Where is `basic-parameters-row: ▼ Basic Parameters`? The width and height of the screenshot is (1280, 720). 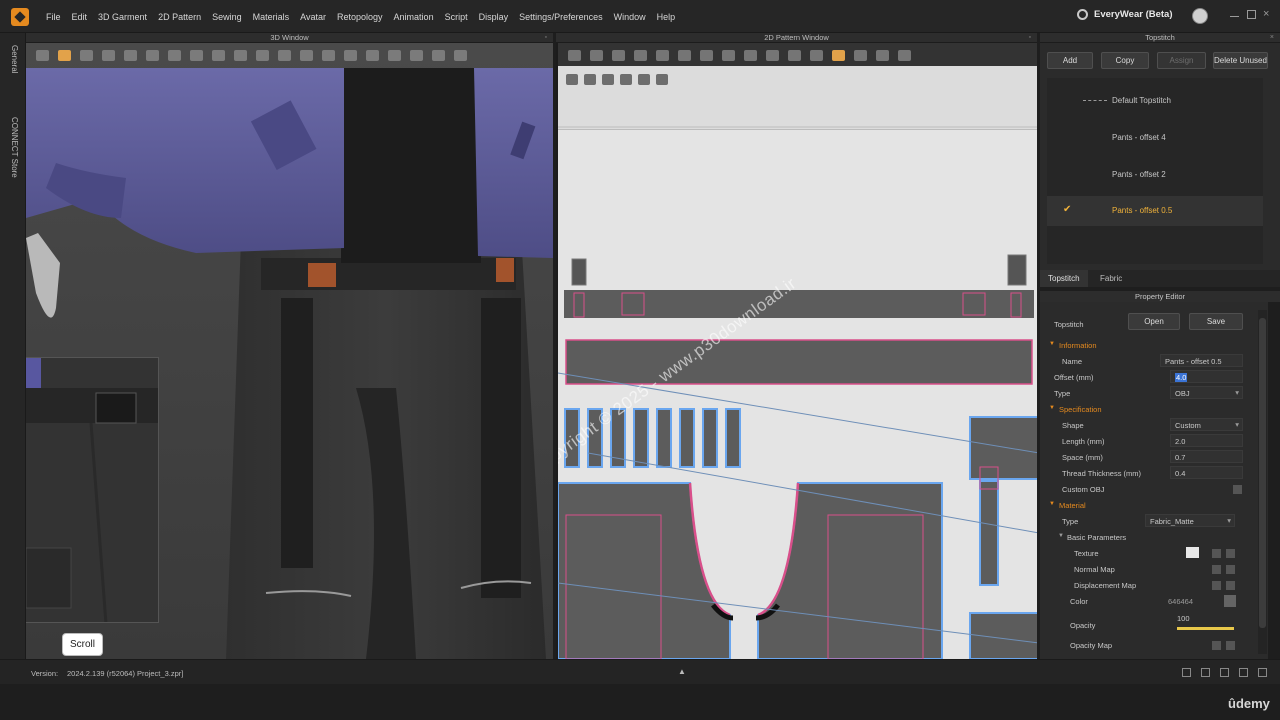 basic-parameters-row: ▼ Basic Parameters is located at coordinates (1154, 537).